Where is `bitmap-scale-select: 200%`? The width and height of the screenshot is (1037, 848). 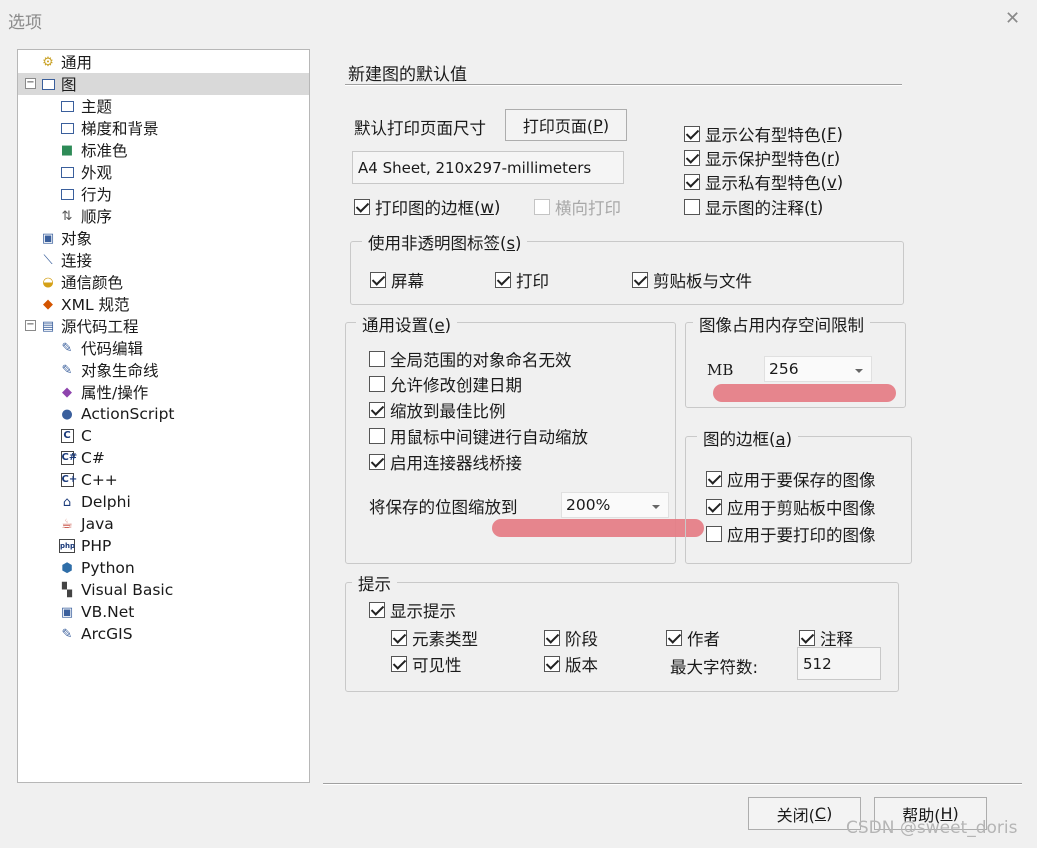
bitmap-scale-select: 200% is located at coordinates (615, 505).